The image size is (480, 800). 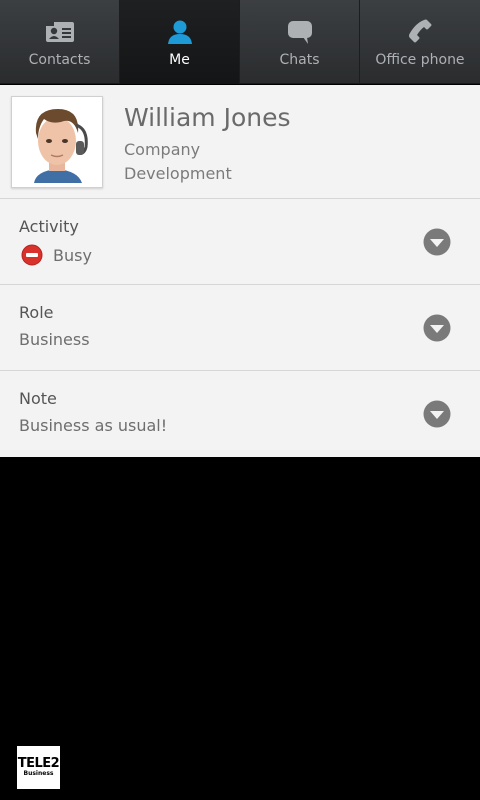 What do you see at coordinates (240, 142) in the screenshot?
I see `profile-header: William Jones Company Development` at bounding box center [240, 142].